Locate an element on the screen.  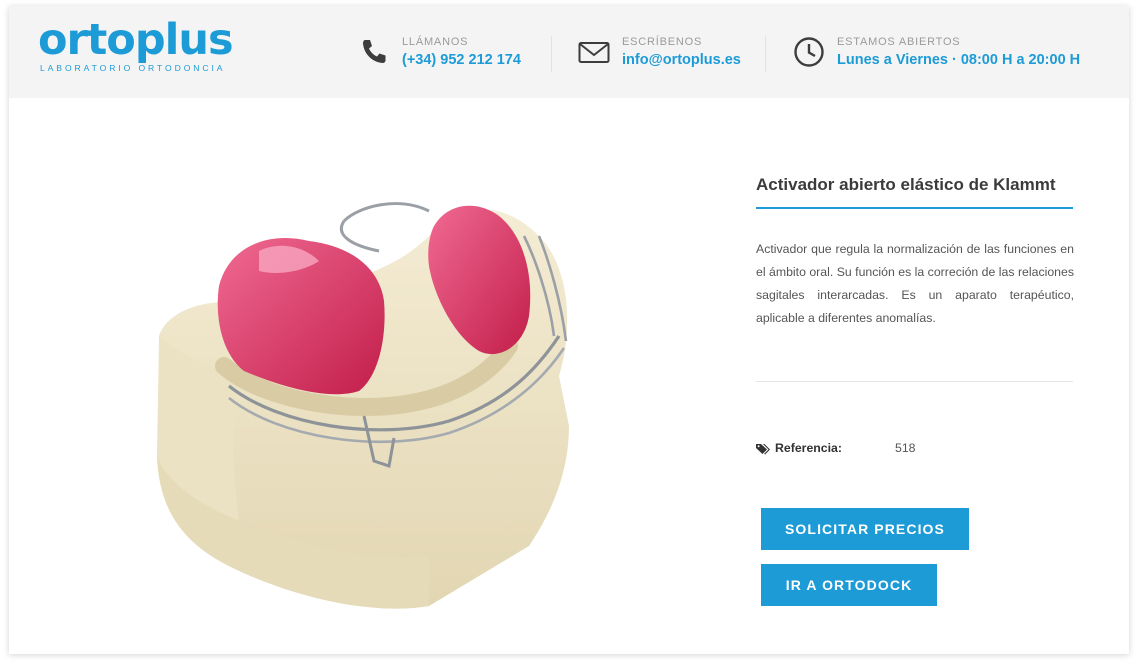
logo: ortoplus LABORATORIO ORTODONCIA is located at coordinates (138, 45).